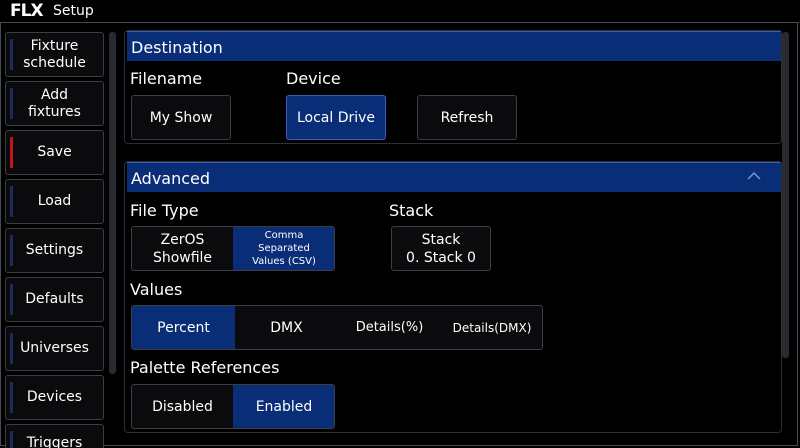 This screenshot has width=800, height=448. I want to click on sidebar-item-load: Load, so click(54, 201).